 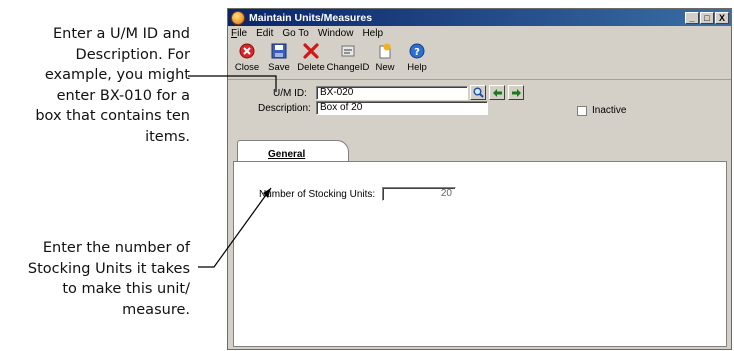 I want to click on previous-record-button, so click(x=497, y=92).